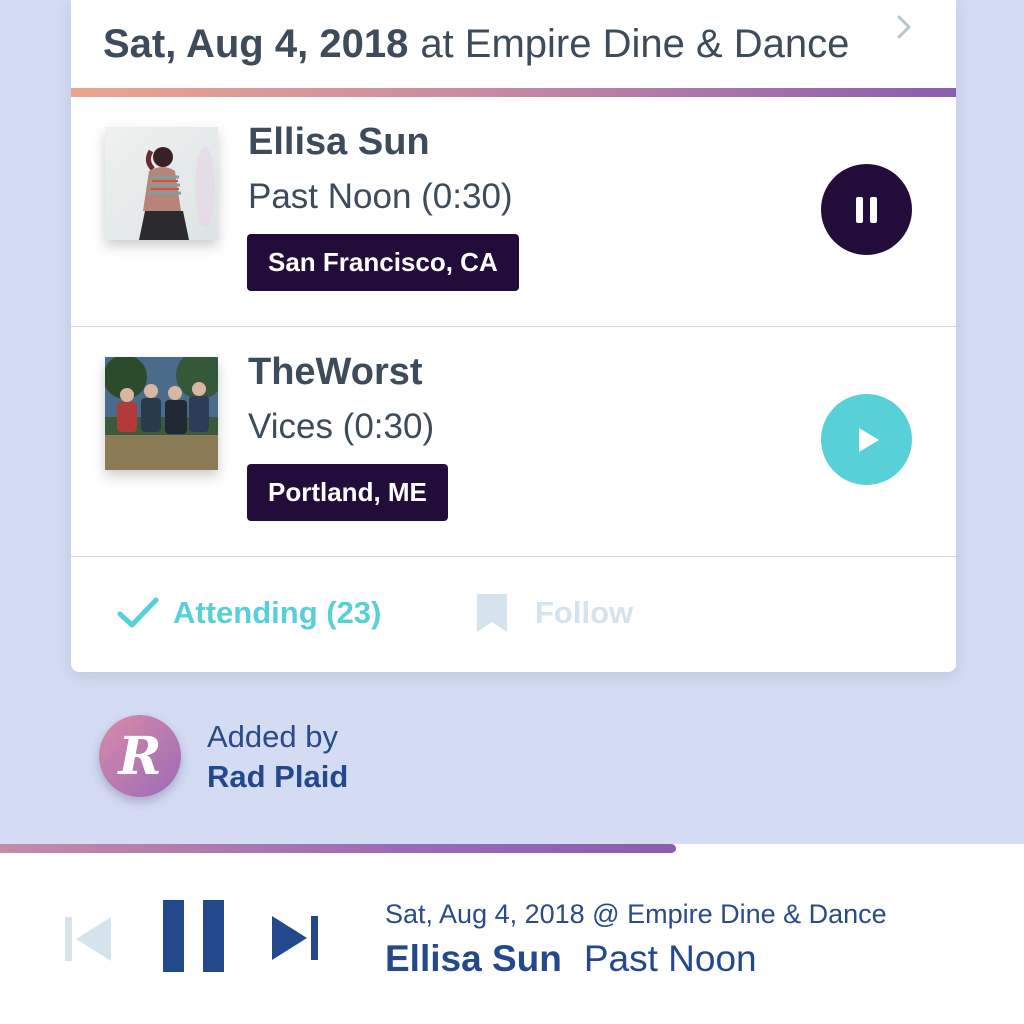  I want to click on follow-button: Follow, so click(554, 613).